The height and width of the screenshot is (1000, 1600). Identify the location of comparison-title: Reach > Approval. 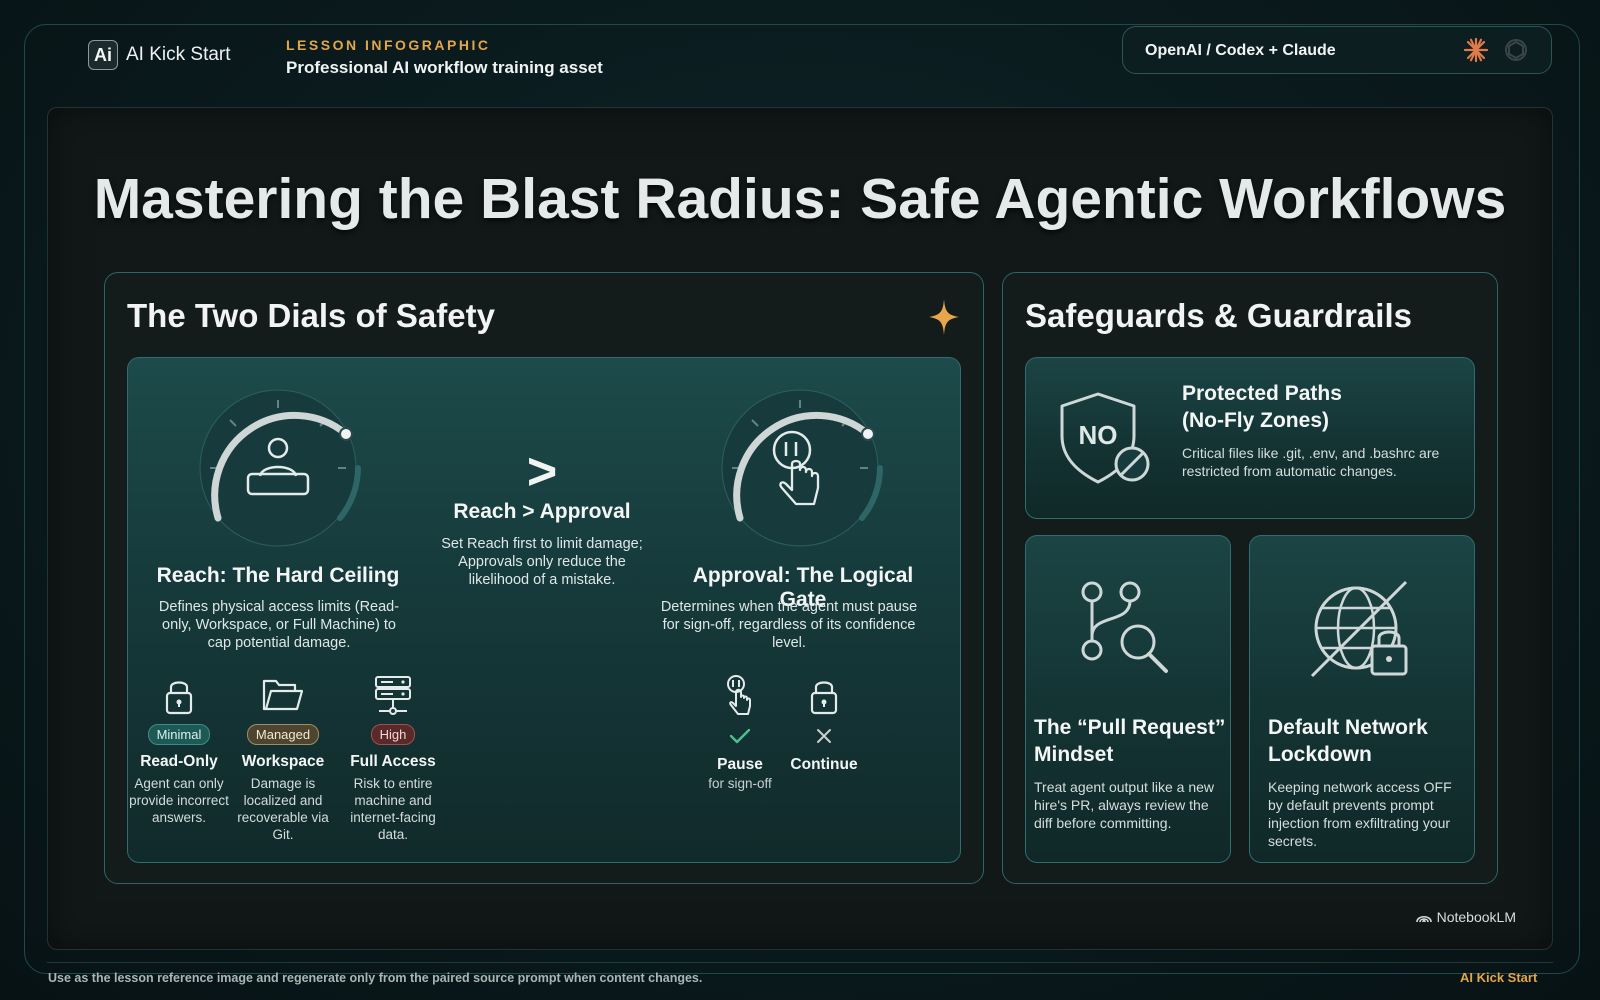
(542, 511).